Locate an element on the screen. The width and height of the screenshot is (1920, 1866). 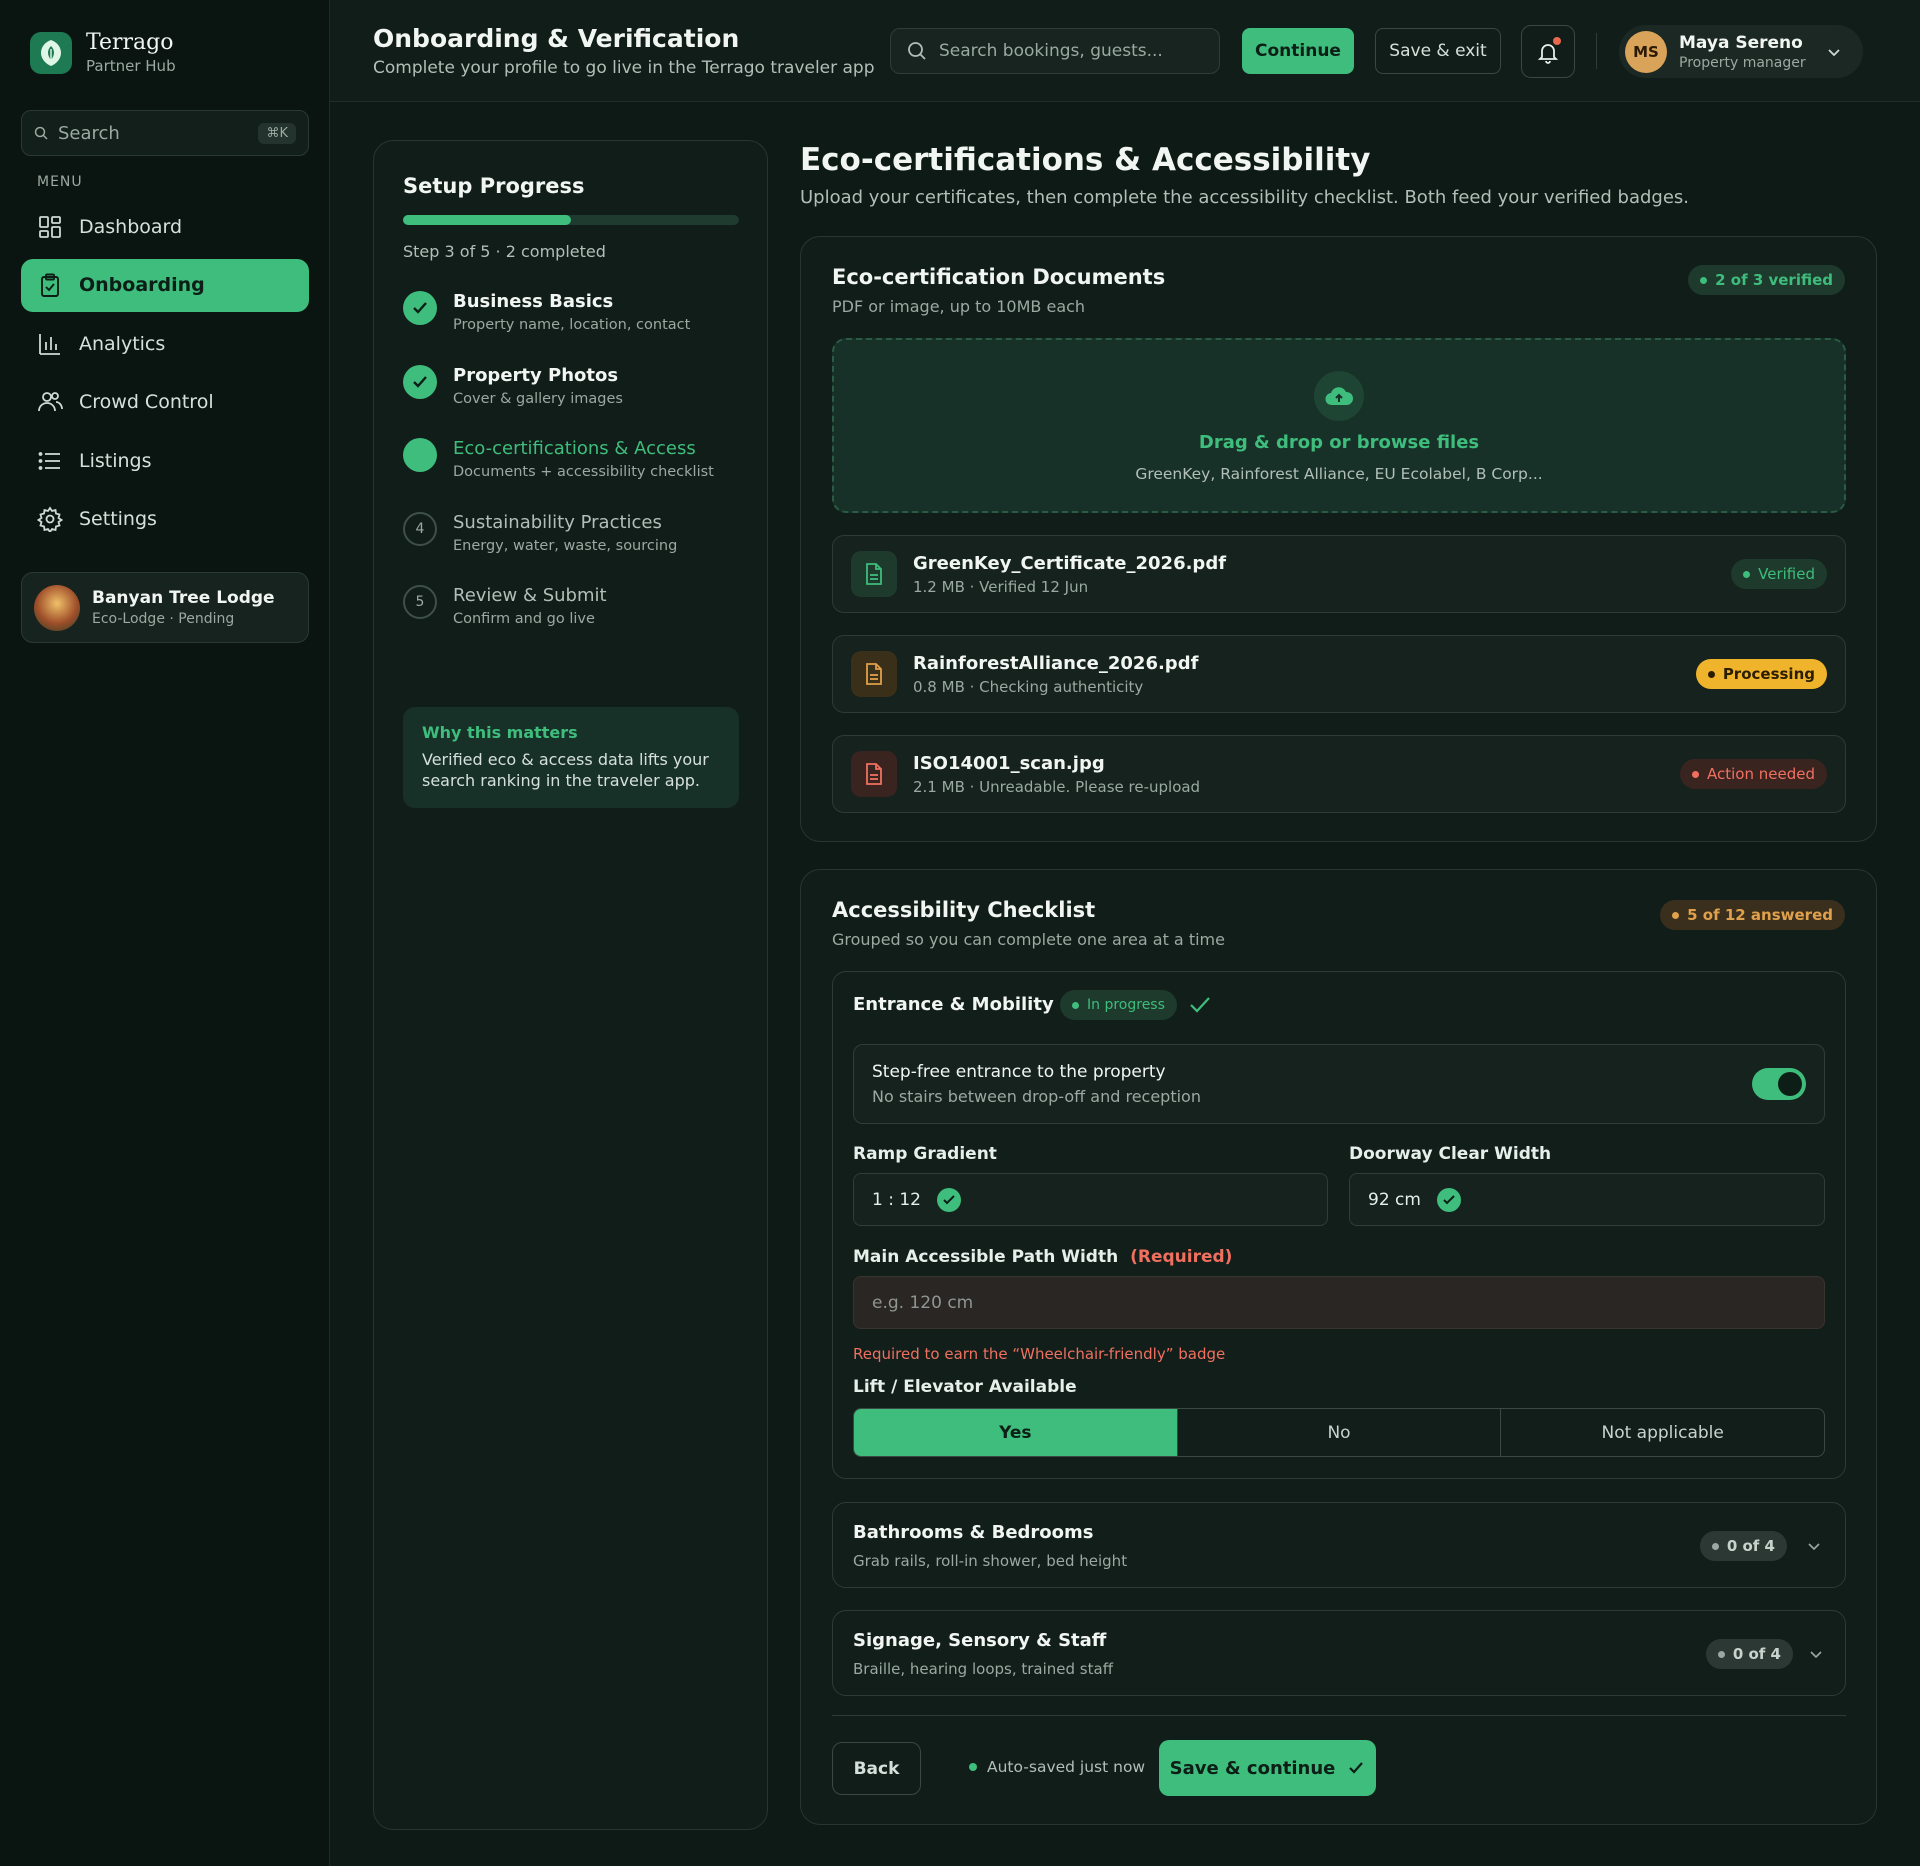
sidebar-item-dashboard: Dashboard is located at coordinates (165, 226).